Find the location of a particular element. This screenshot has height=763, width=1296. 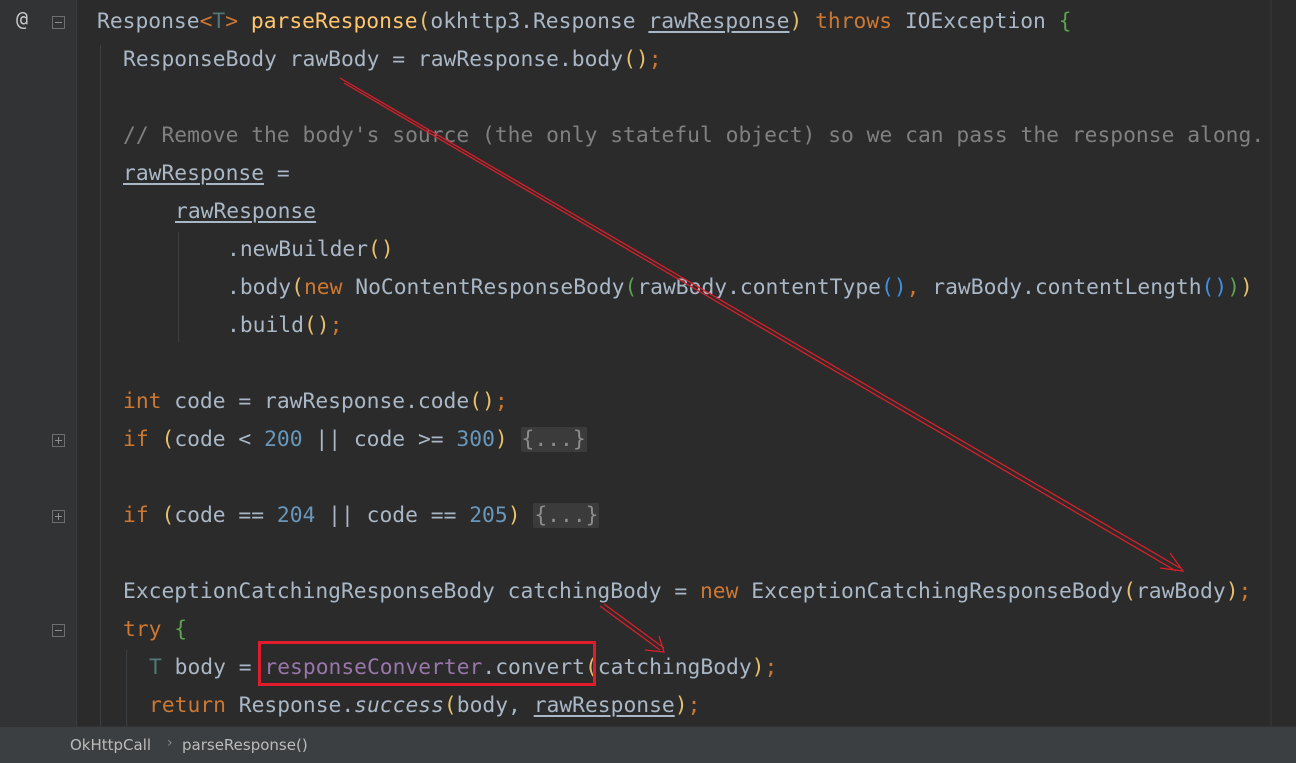

breadcrumb: OkHttpCall › parseResponse() is located at coordinates (648, 744).